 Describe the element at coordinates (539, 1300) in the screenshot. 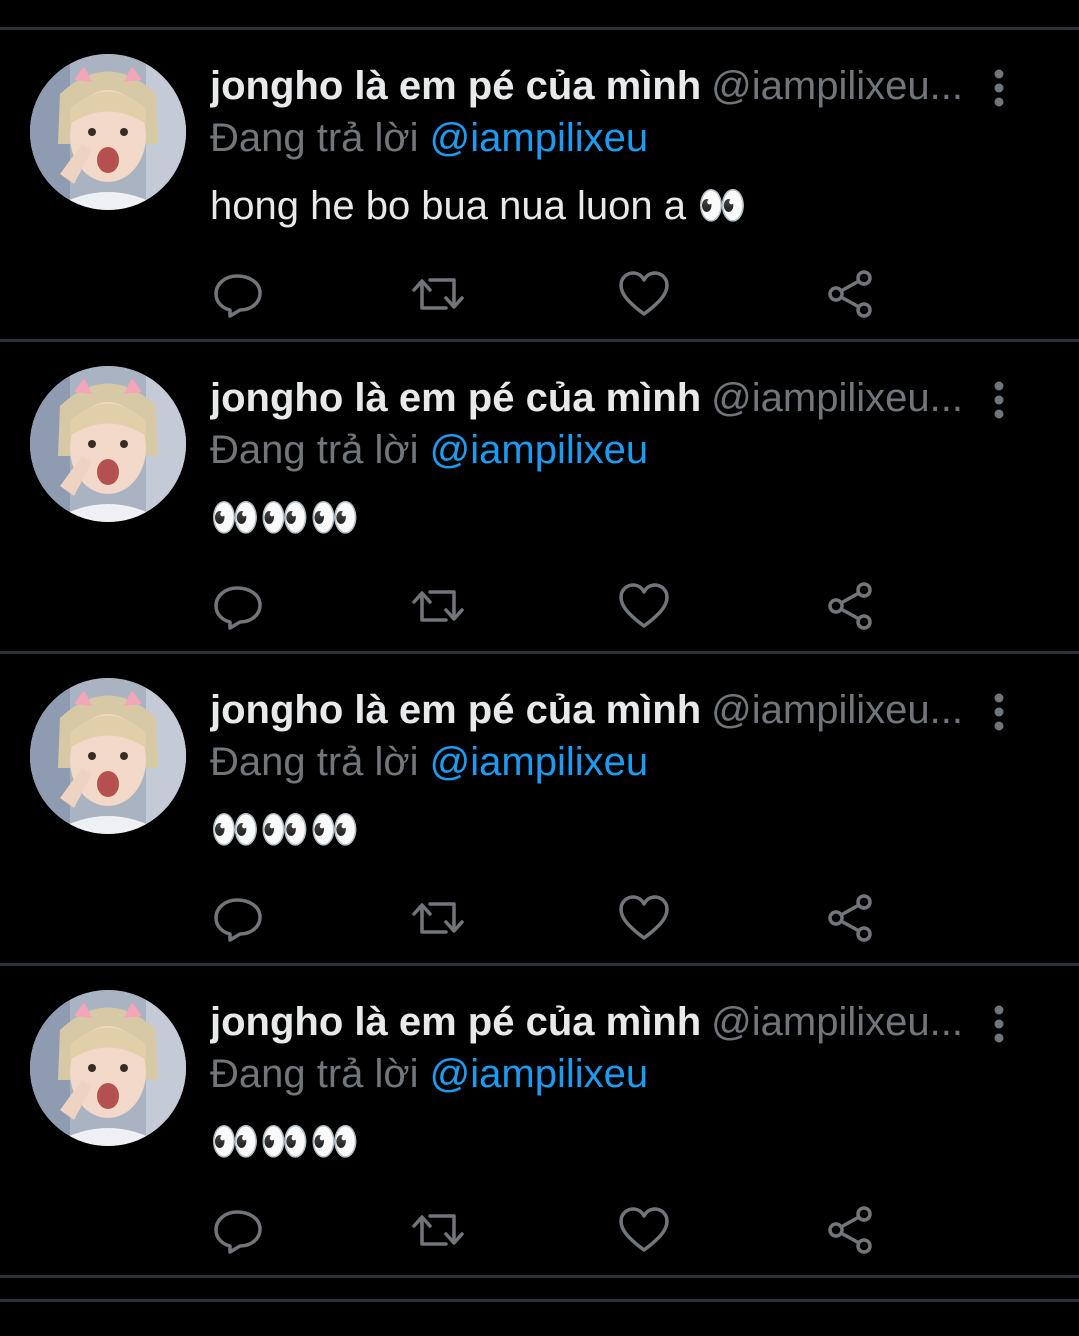

I see `bottom-divider` at that location.